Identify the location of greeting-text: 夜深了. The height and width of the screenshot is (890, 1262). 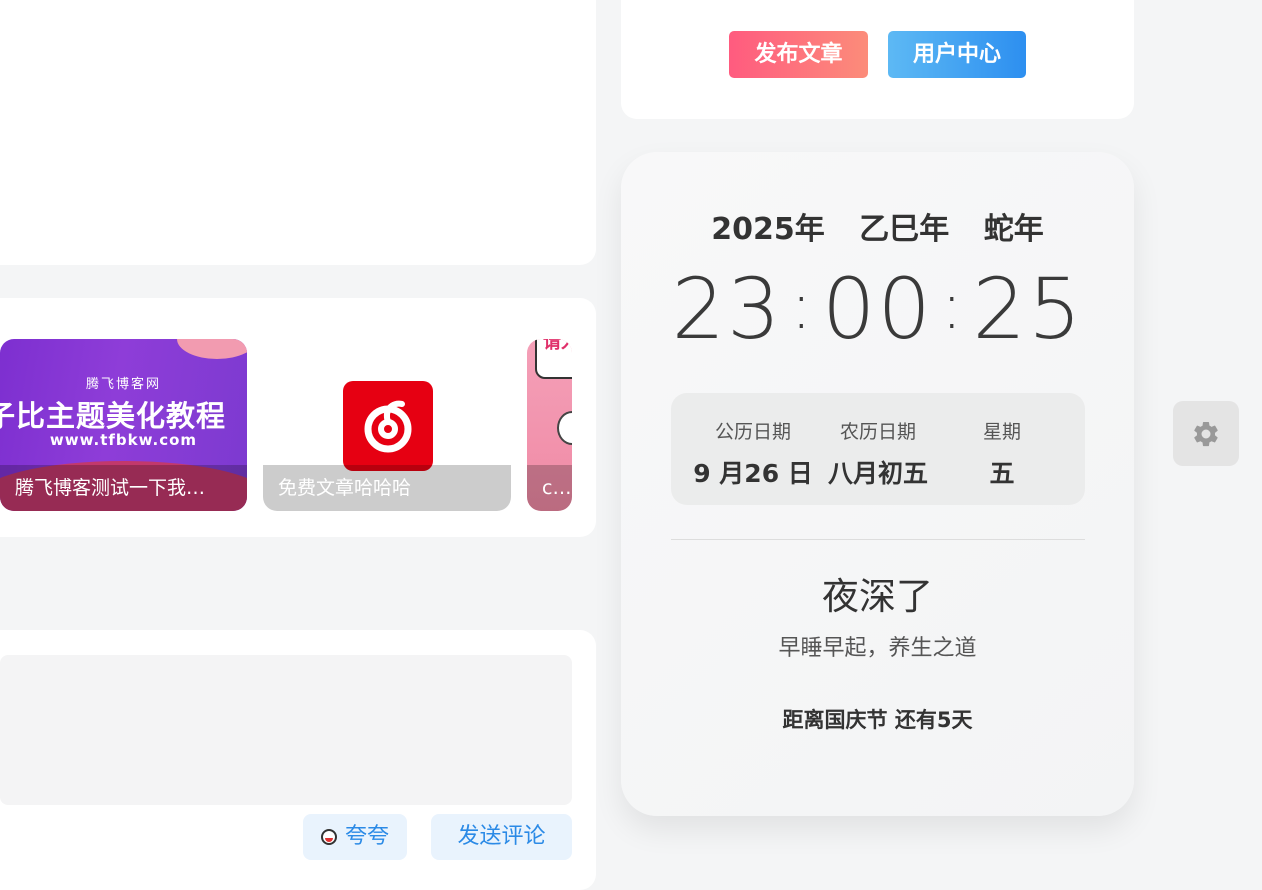
(877, 596).